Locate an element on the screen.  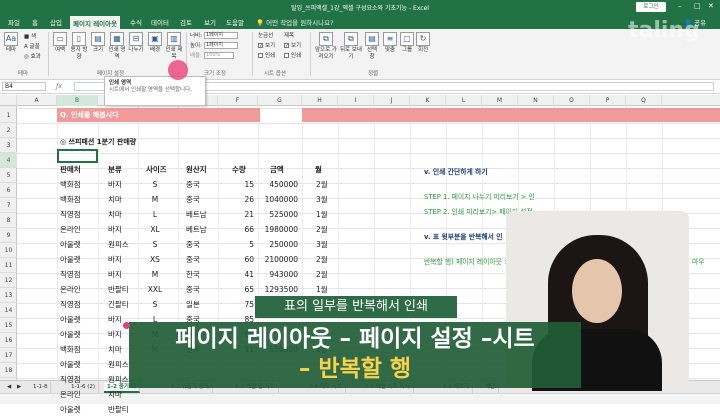
column-header: M is located at coordinates (500, 100).